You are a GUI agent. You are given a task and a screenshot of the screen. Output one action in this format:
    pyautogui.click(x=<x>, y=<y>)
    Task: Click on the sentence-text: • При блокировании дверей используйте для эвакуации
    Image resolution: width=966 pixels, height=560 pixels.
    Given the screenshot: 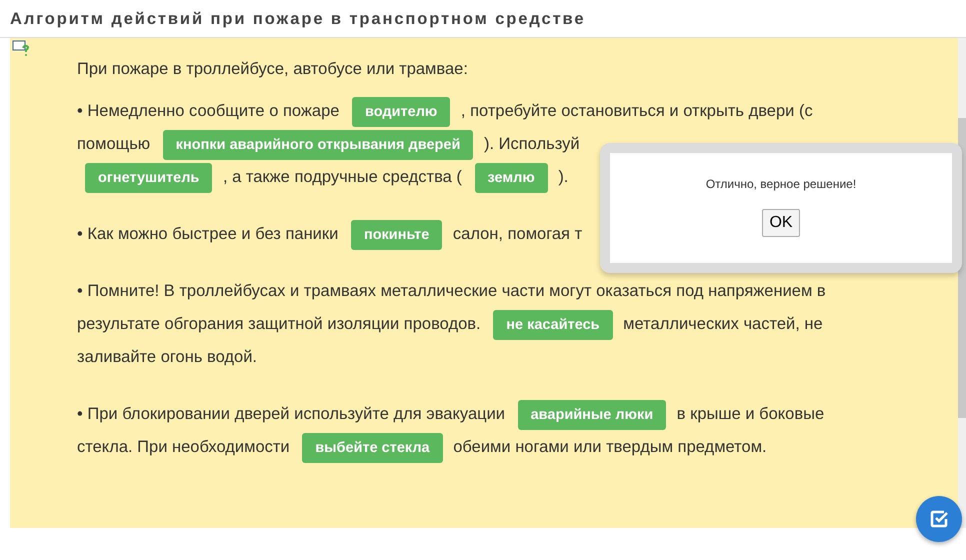 What is the action you would take?
    pyautogui.click(x=291, y=414)
    